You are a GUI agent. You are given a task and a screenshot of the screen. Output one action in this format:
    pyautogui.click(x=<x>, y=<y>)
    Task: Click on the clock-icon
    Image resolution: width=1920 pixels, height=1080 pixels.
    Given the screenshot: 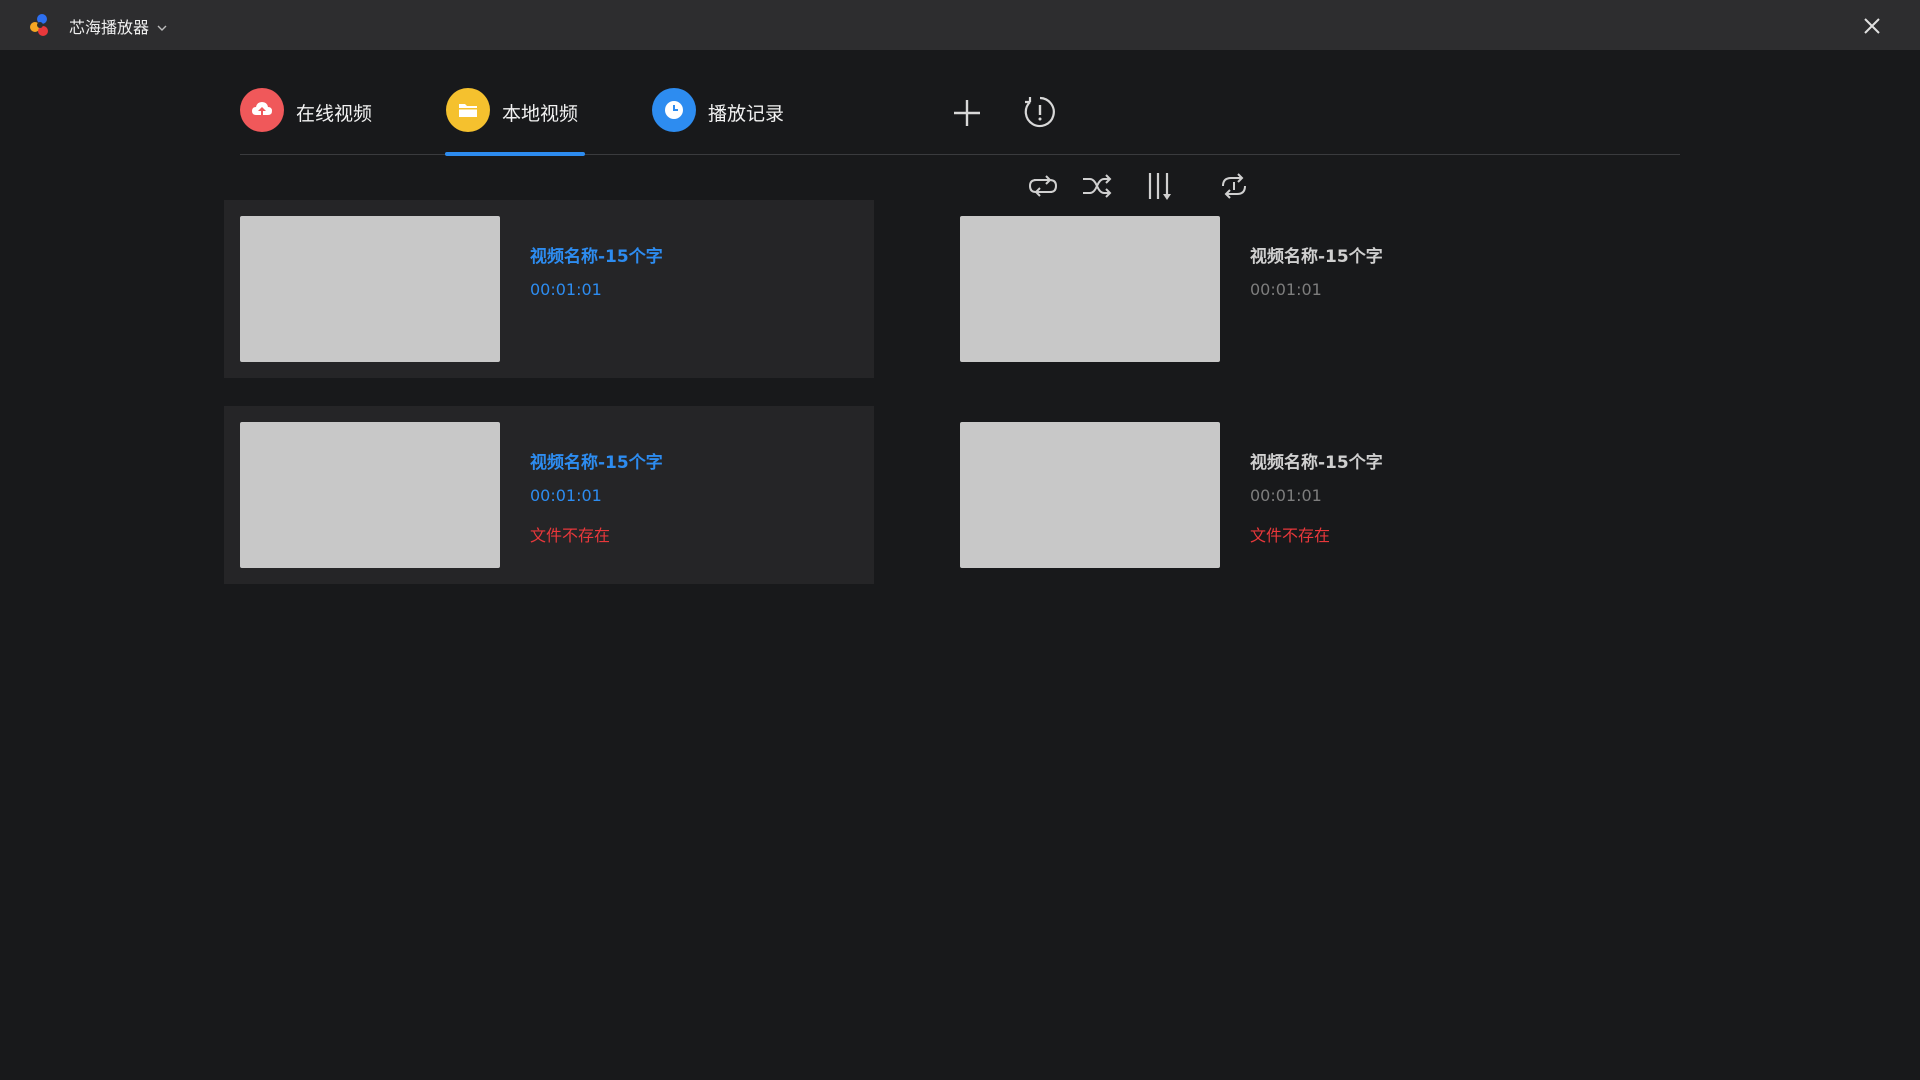 What is the action you would take?
    pyautogui.click(x=674, y=110)
    